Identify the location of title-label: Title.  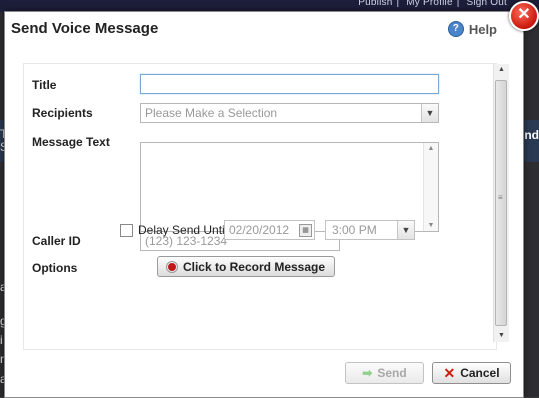
(44, 85).